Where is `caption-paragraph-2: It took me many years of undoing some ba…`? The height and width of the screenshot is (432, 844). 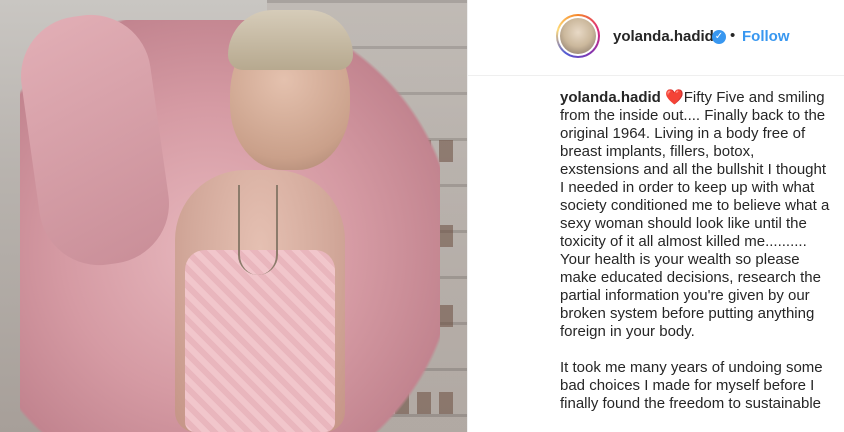
caption-paragraph-2: It took me many years of undoing some ba… is located at coordinates (691, 385).